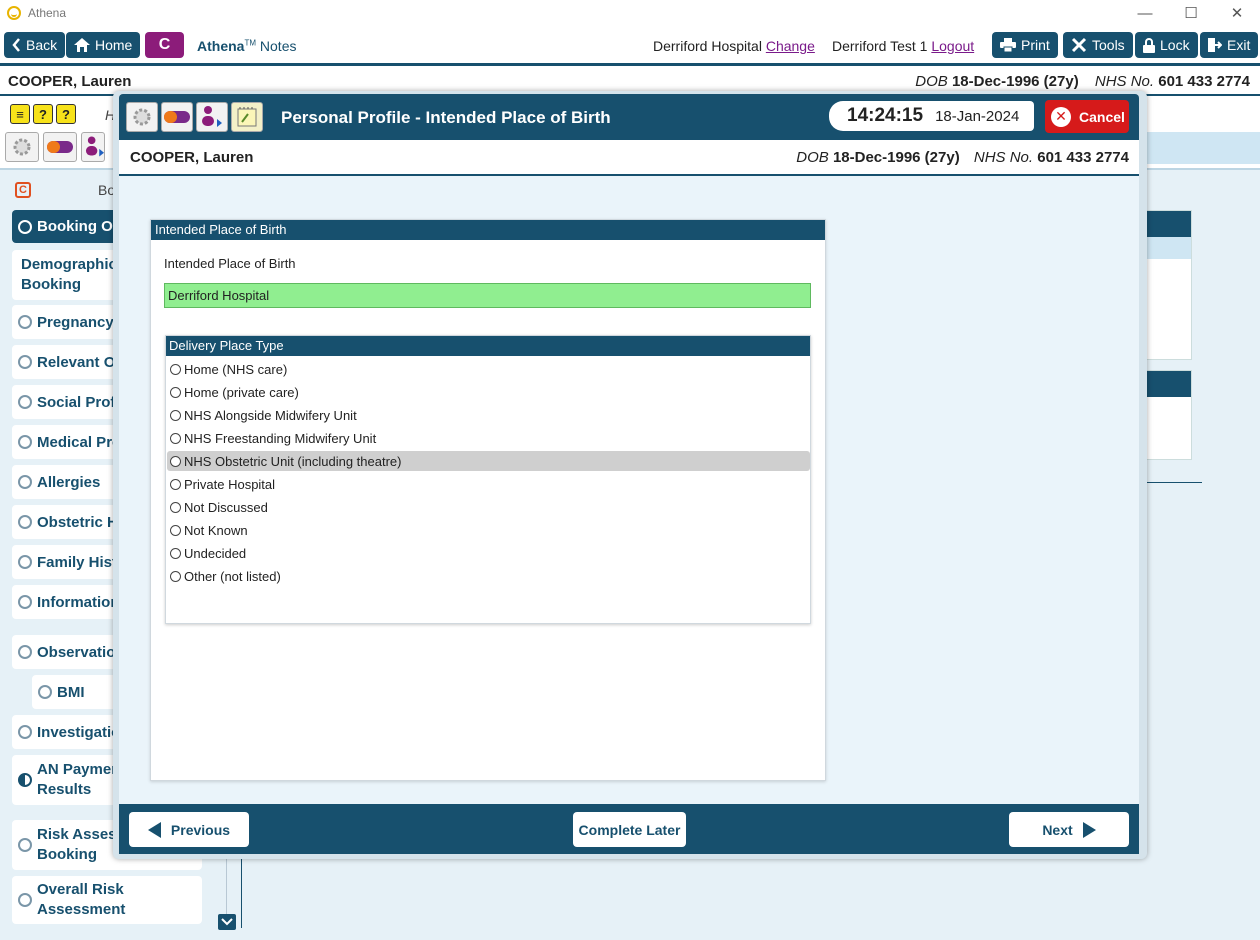 The image size is (1260, 940). Describe the element at coordinates (66, 114) in the screenshot. I see `help-question-icon-2: ?` at that location.